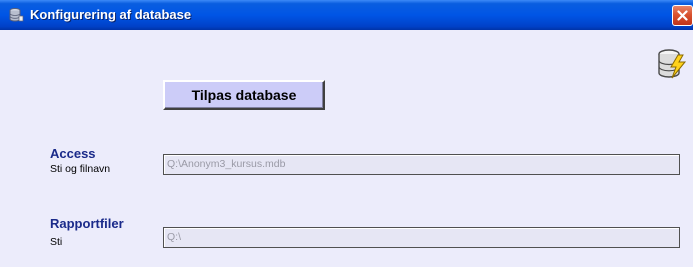 Image resolution: width=693 pixels, height=267 pixels. What do you see at coordinates (421, 164) in the screenshot?
I see `access-path-field: Q:\Anonym3_kursus.mdb` at bounding box center [421, 164].